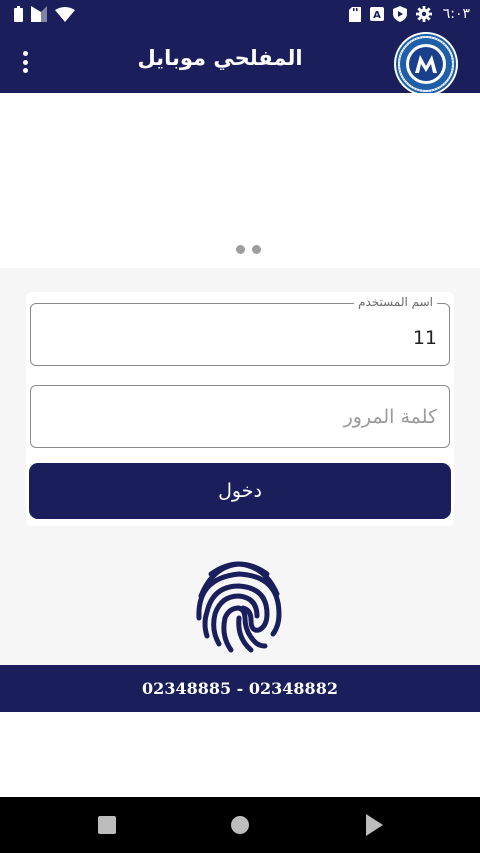 Image resolution: width=480 pixels, height=853 pixels. I want to click on wifi-icon, so click(65, 14).